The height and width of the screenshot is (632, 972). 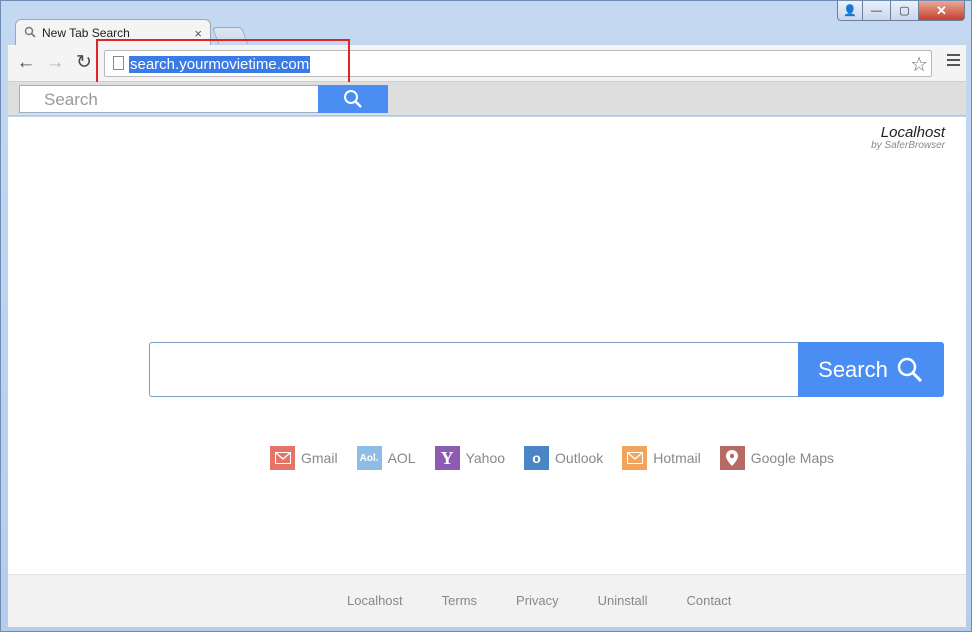 I want to click on minimize-button: —, so click(x=877, y=11).